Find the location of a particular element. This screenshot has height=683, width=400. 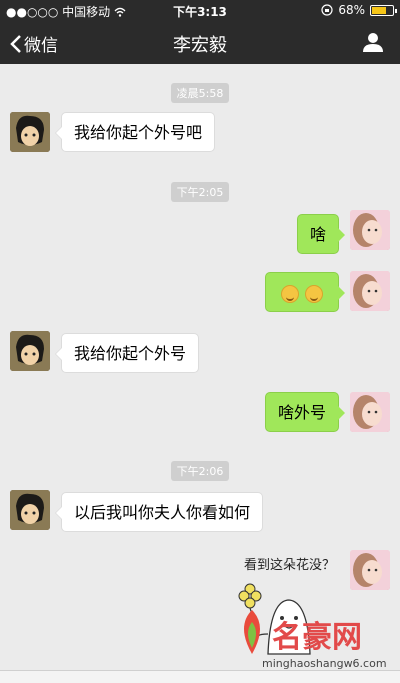

emoji-message-bubble is located at coordinates (305, 292).